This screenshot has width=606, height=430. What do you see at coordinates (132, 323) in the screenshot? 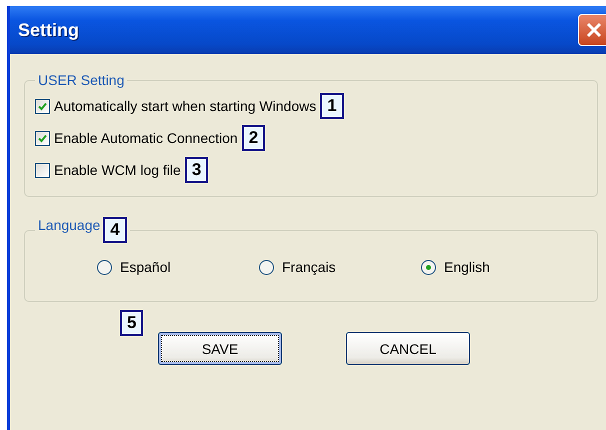
I see `callout-number: 5` at bounding box center [132, 323].